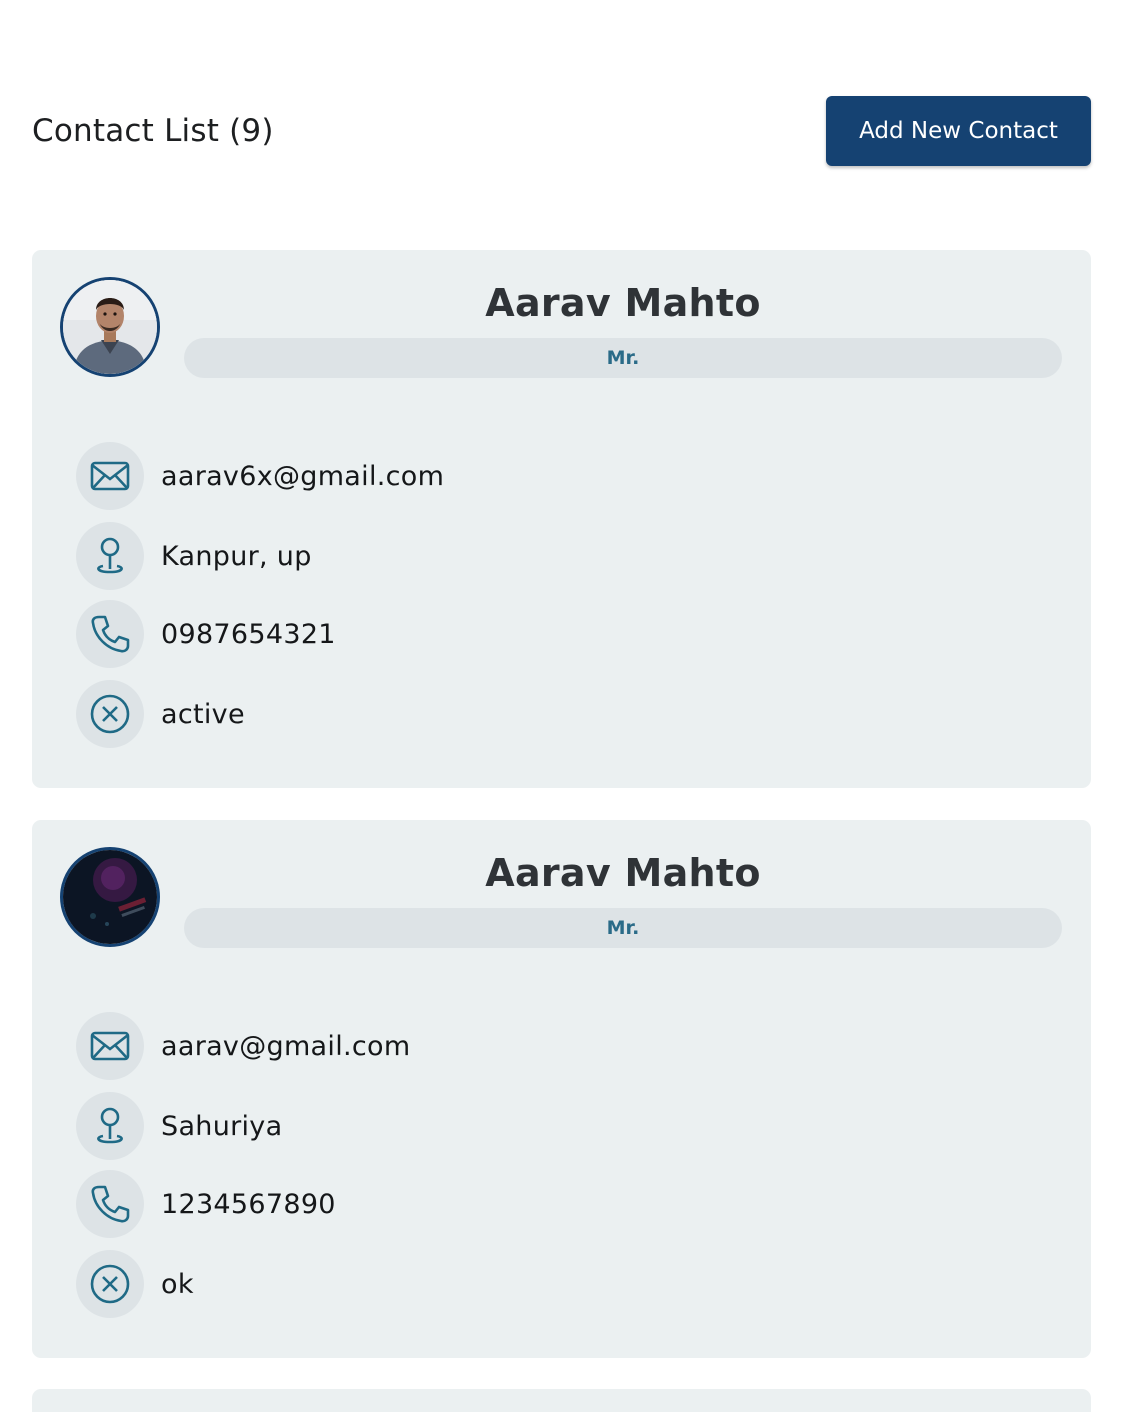  I want to click on contact-phone: 1234567890, so click(248, 1204).